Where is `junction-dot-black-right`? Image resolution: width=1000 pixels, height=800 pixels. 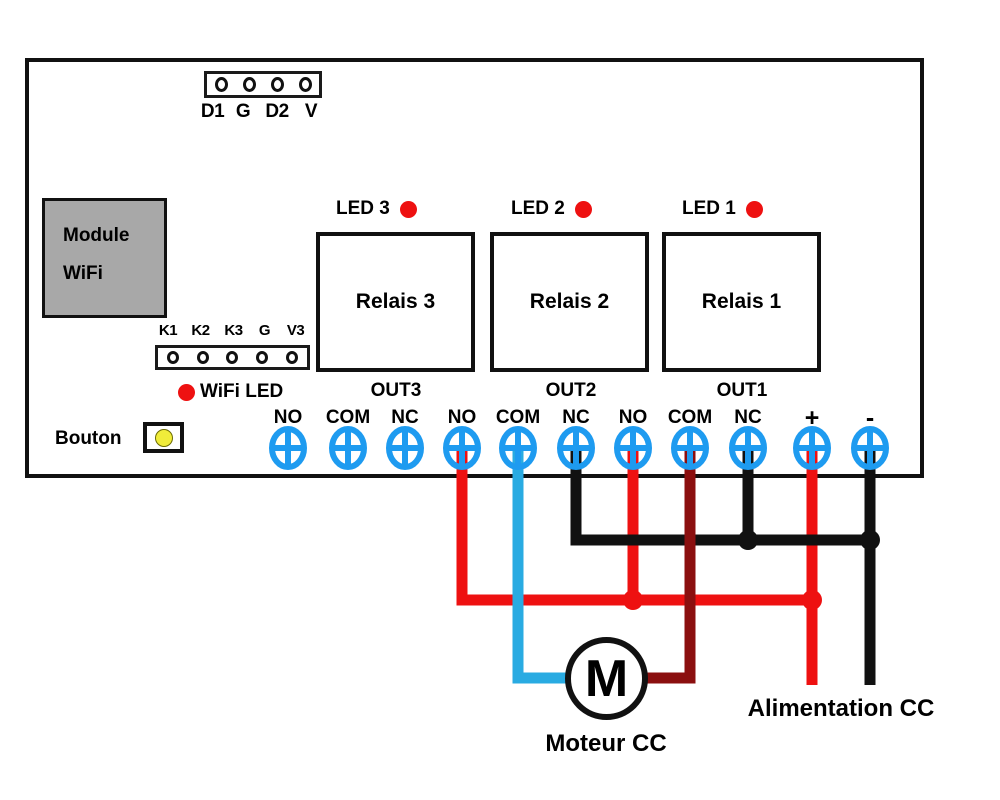
junction-dot-black-right is located at coordinates (870, 540).